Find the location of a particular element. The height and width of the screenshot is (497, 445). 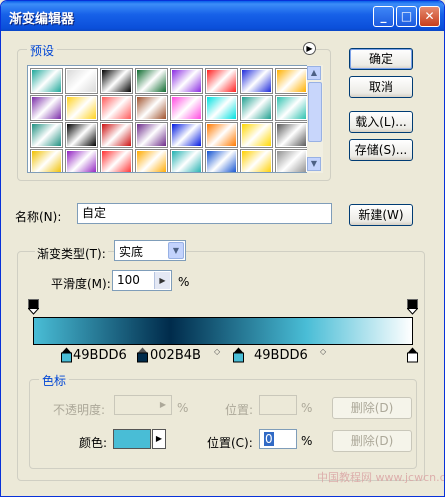

color-label: 颜色: is located at coordinates (93, 443).